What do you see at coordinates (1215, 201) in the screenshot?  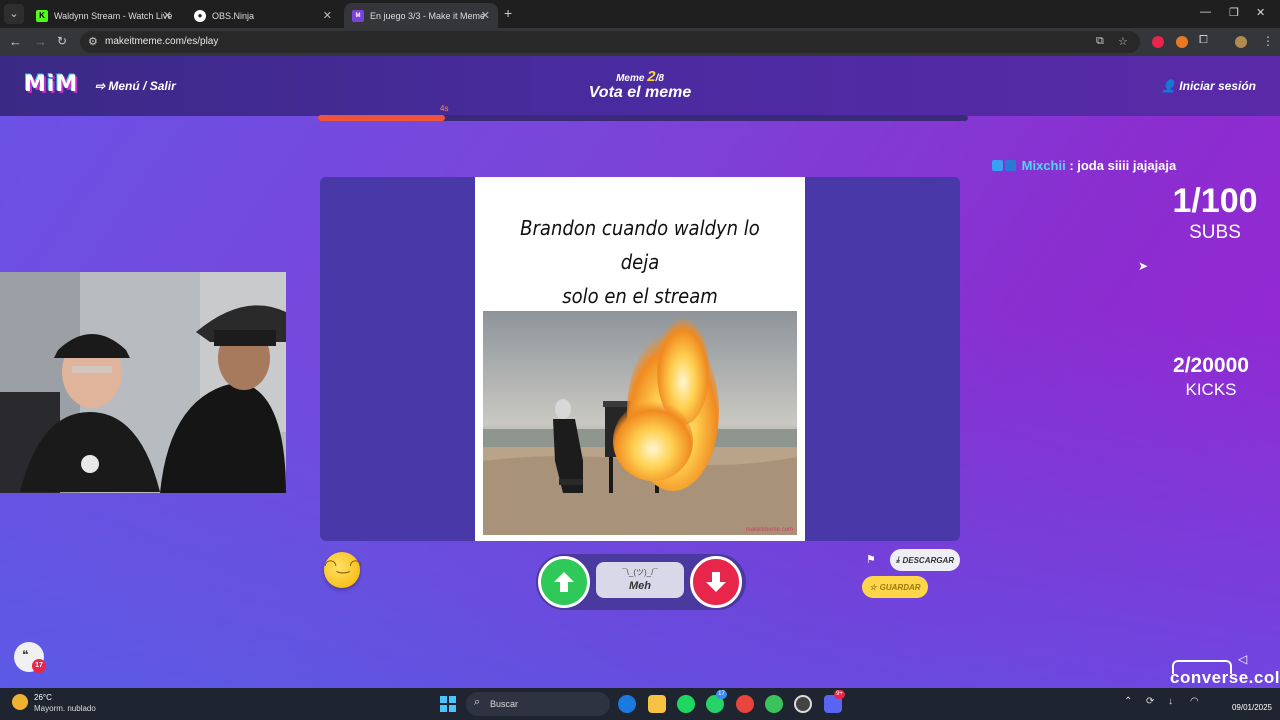 I see `subs-goal-count: 1/100` at bounding box center [1215, 201].